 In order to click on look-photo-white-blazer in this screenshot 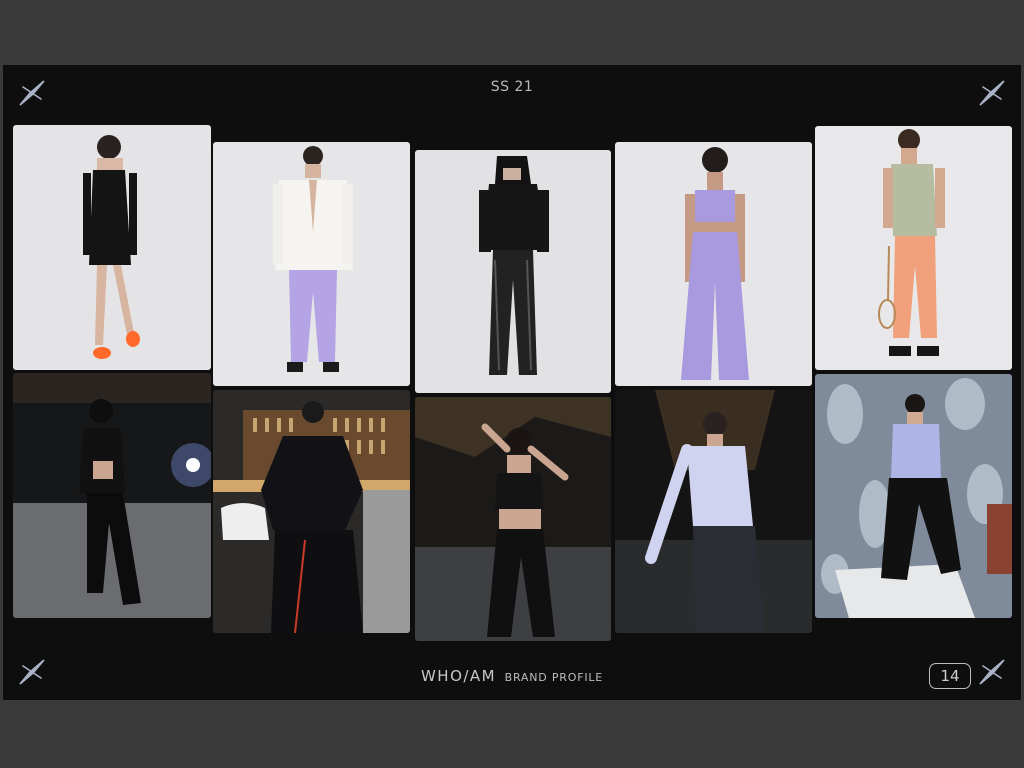, I will do `click(311, 264)`.